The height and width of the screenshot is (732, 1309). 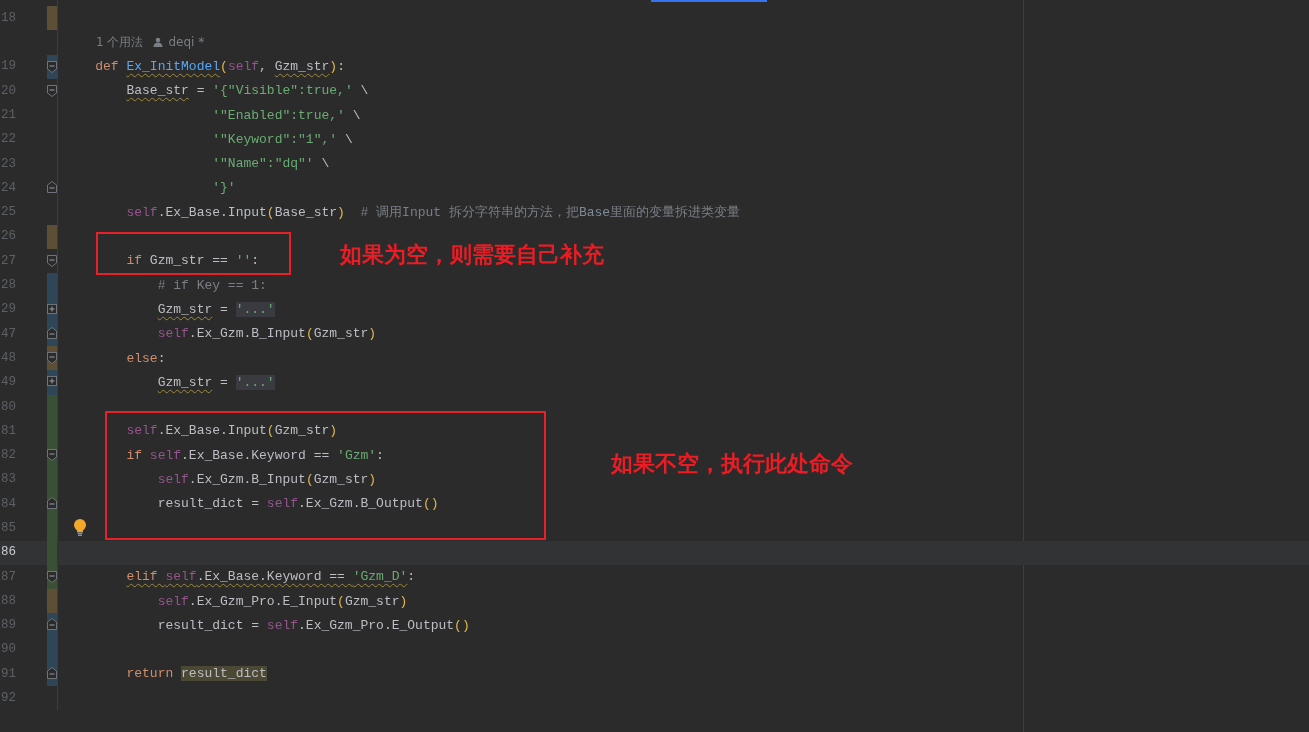 I want to click on author-hint: deqi *, so click(x=186, y=42).